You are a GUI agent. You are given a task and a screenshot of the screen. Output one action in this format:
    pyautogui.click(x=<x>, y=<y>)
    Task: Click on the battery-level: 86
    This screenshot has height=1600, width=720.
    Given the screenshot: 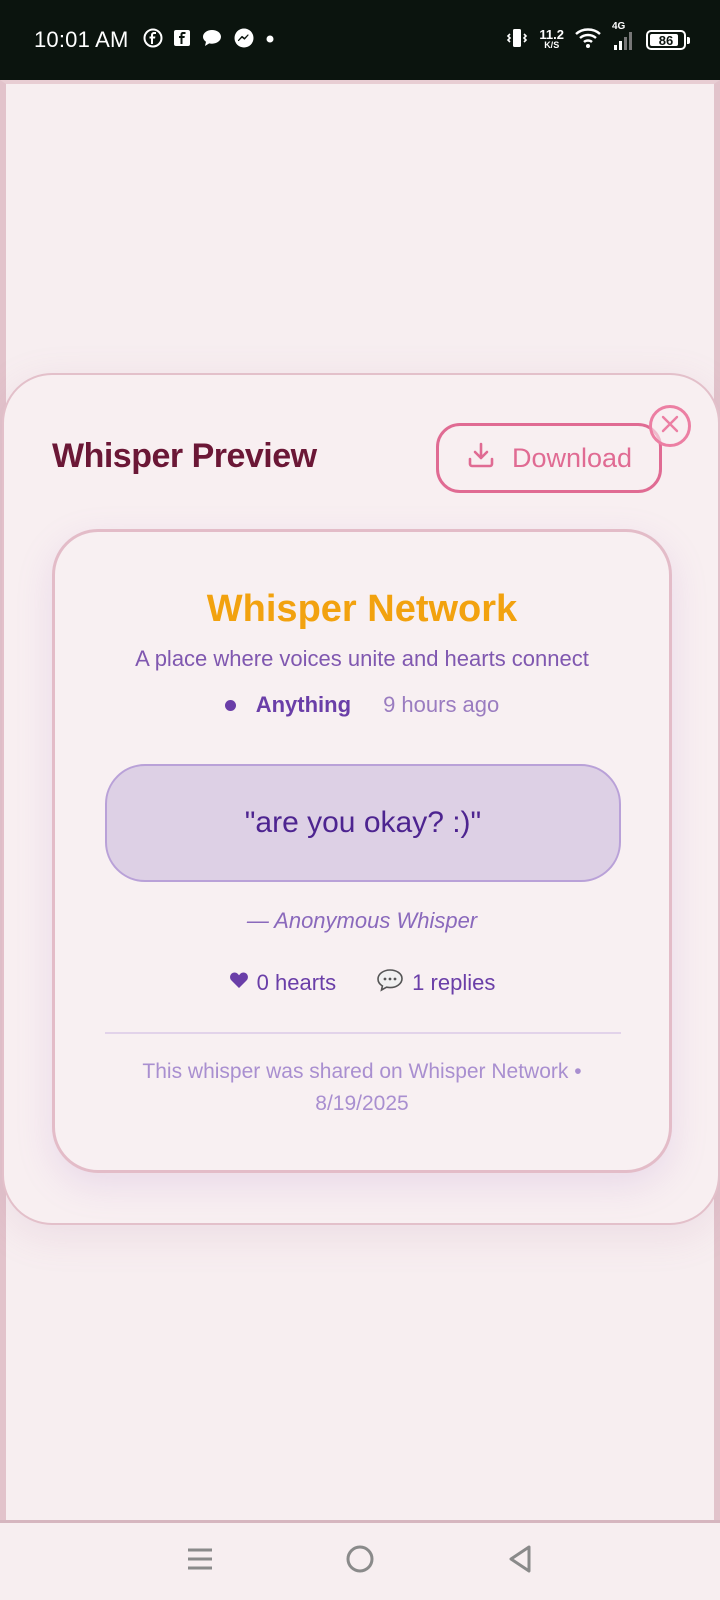 What is the action you would take?
    pyautogui.click(x=666, y=40)
    